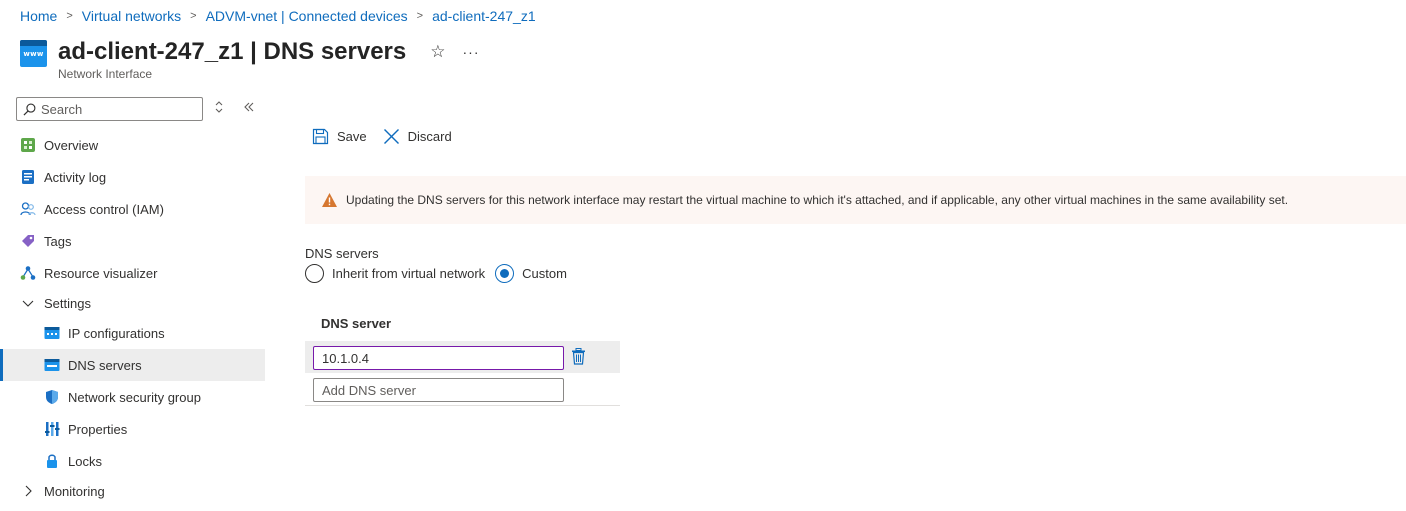  What do you see at coordinates (320, 136) in the screenshot?
I see `save-icon` at bounding box center [320, 136].